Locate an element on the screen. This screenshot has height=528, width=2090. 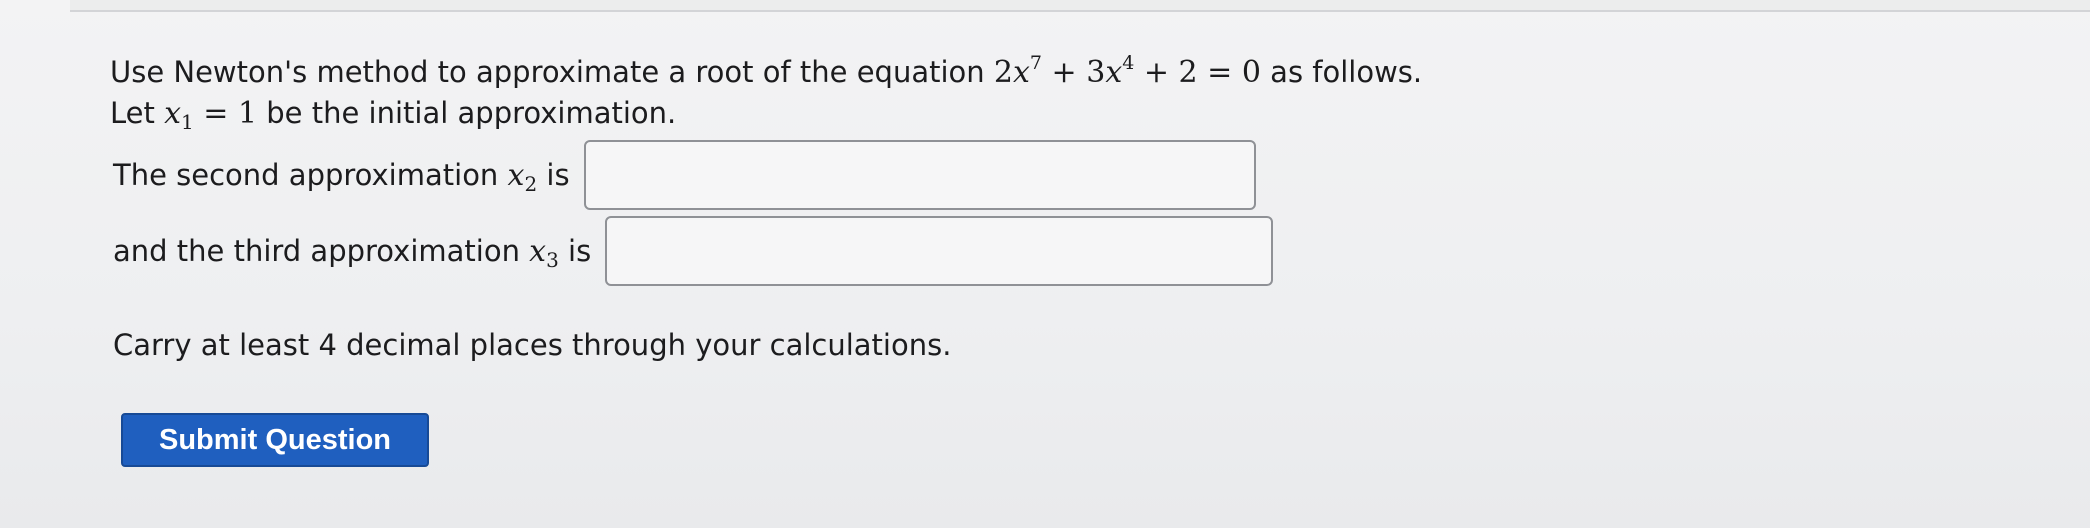
third-approximation-row: and the third approximation x3 is is located at coordinates (693, 251).